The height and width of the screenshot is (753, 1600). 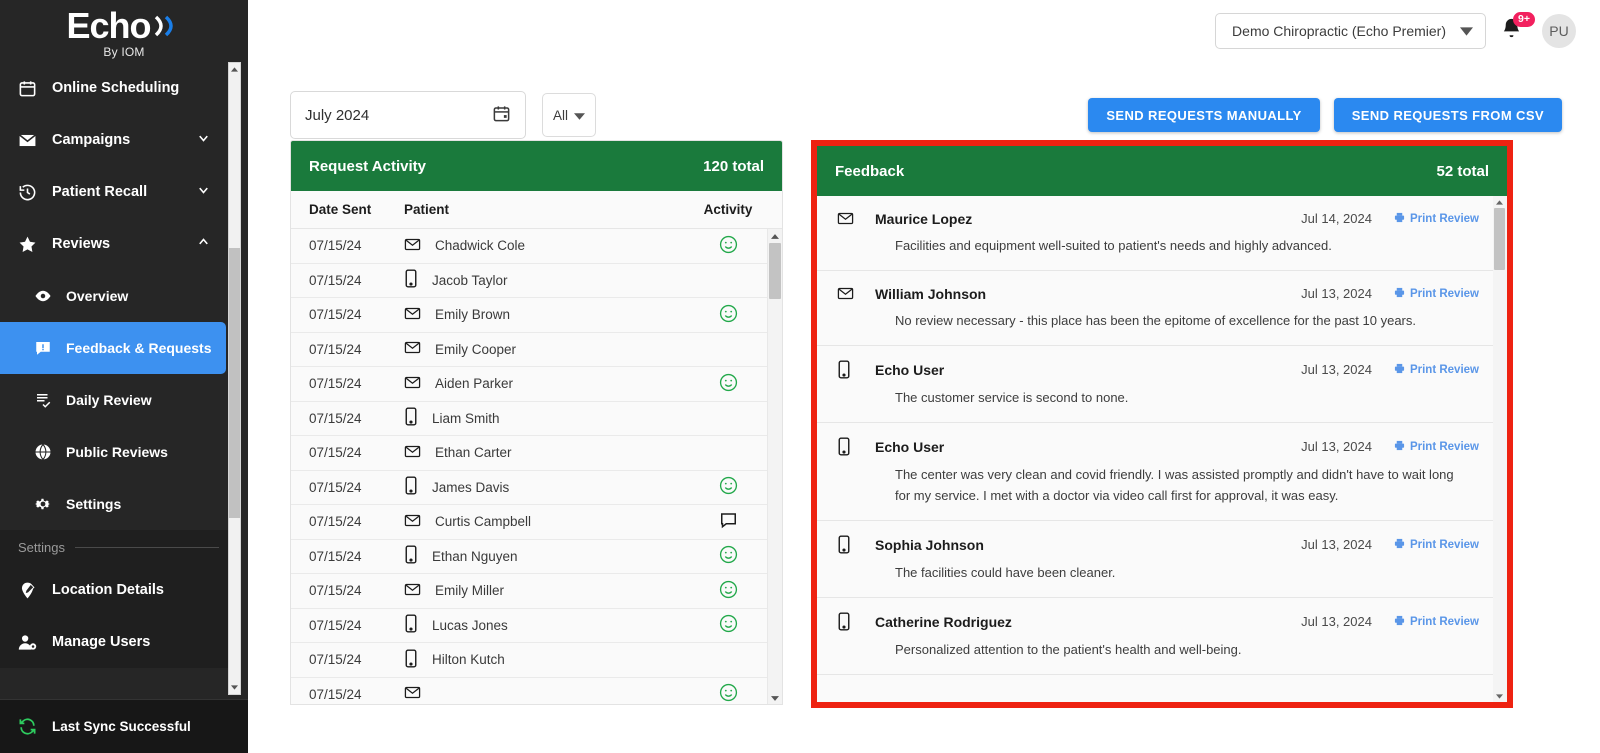 What do you see at coordinates (203, 244) in the screenshot?
I see `chevron-up-icon` at bounding box center [203, 244].